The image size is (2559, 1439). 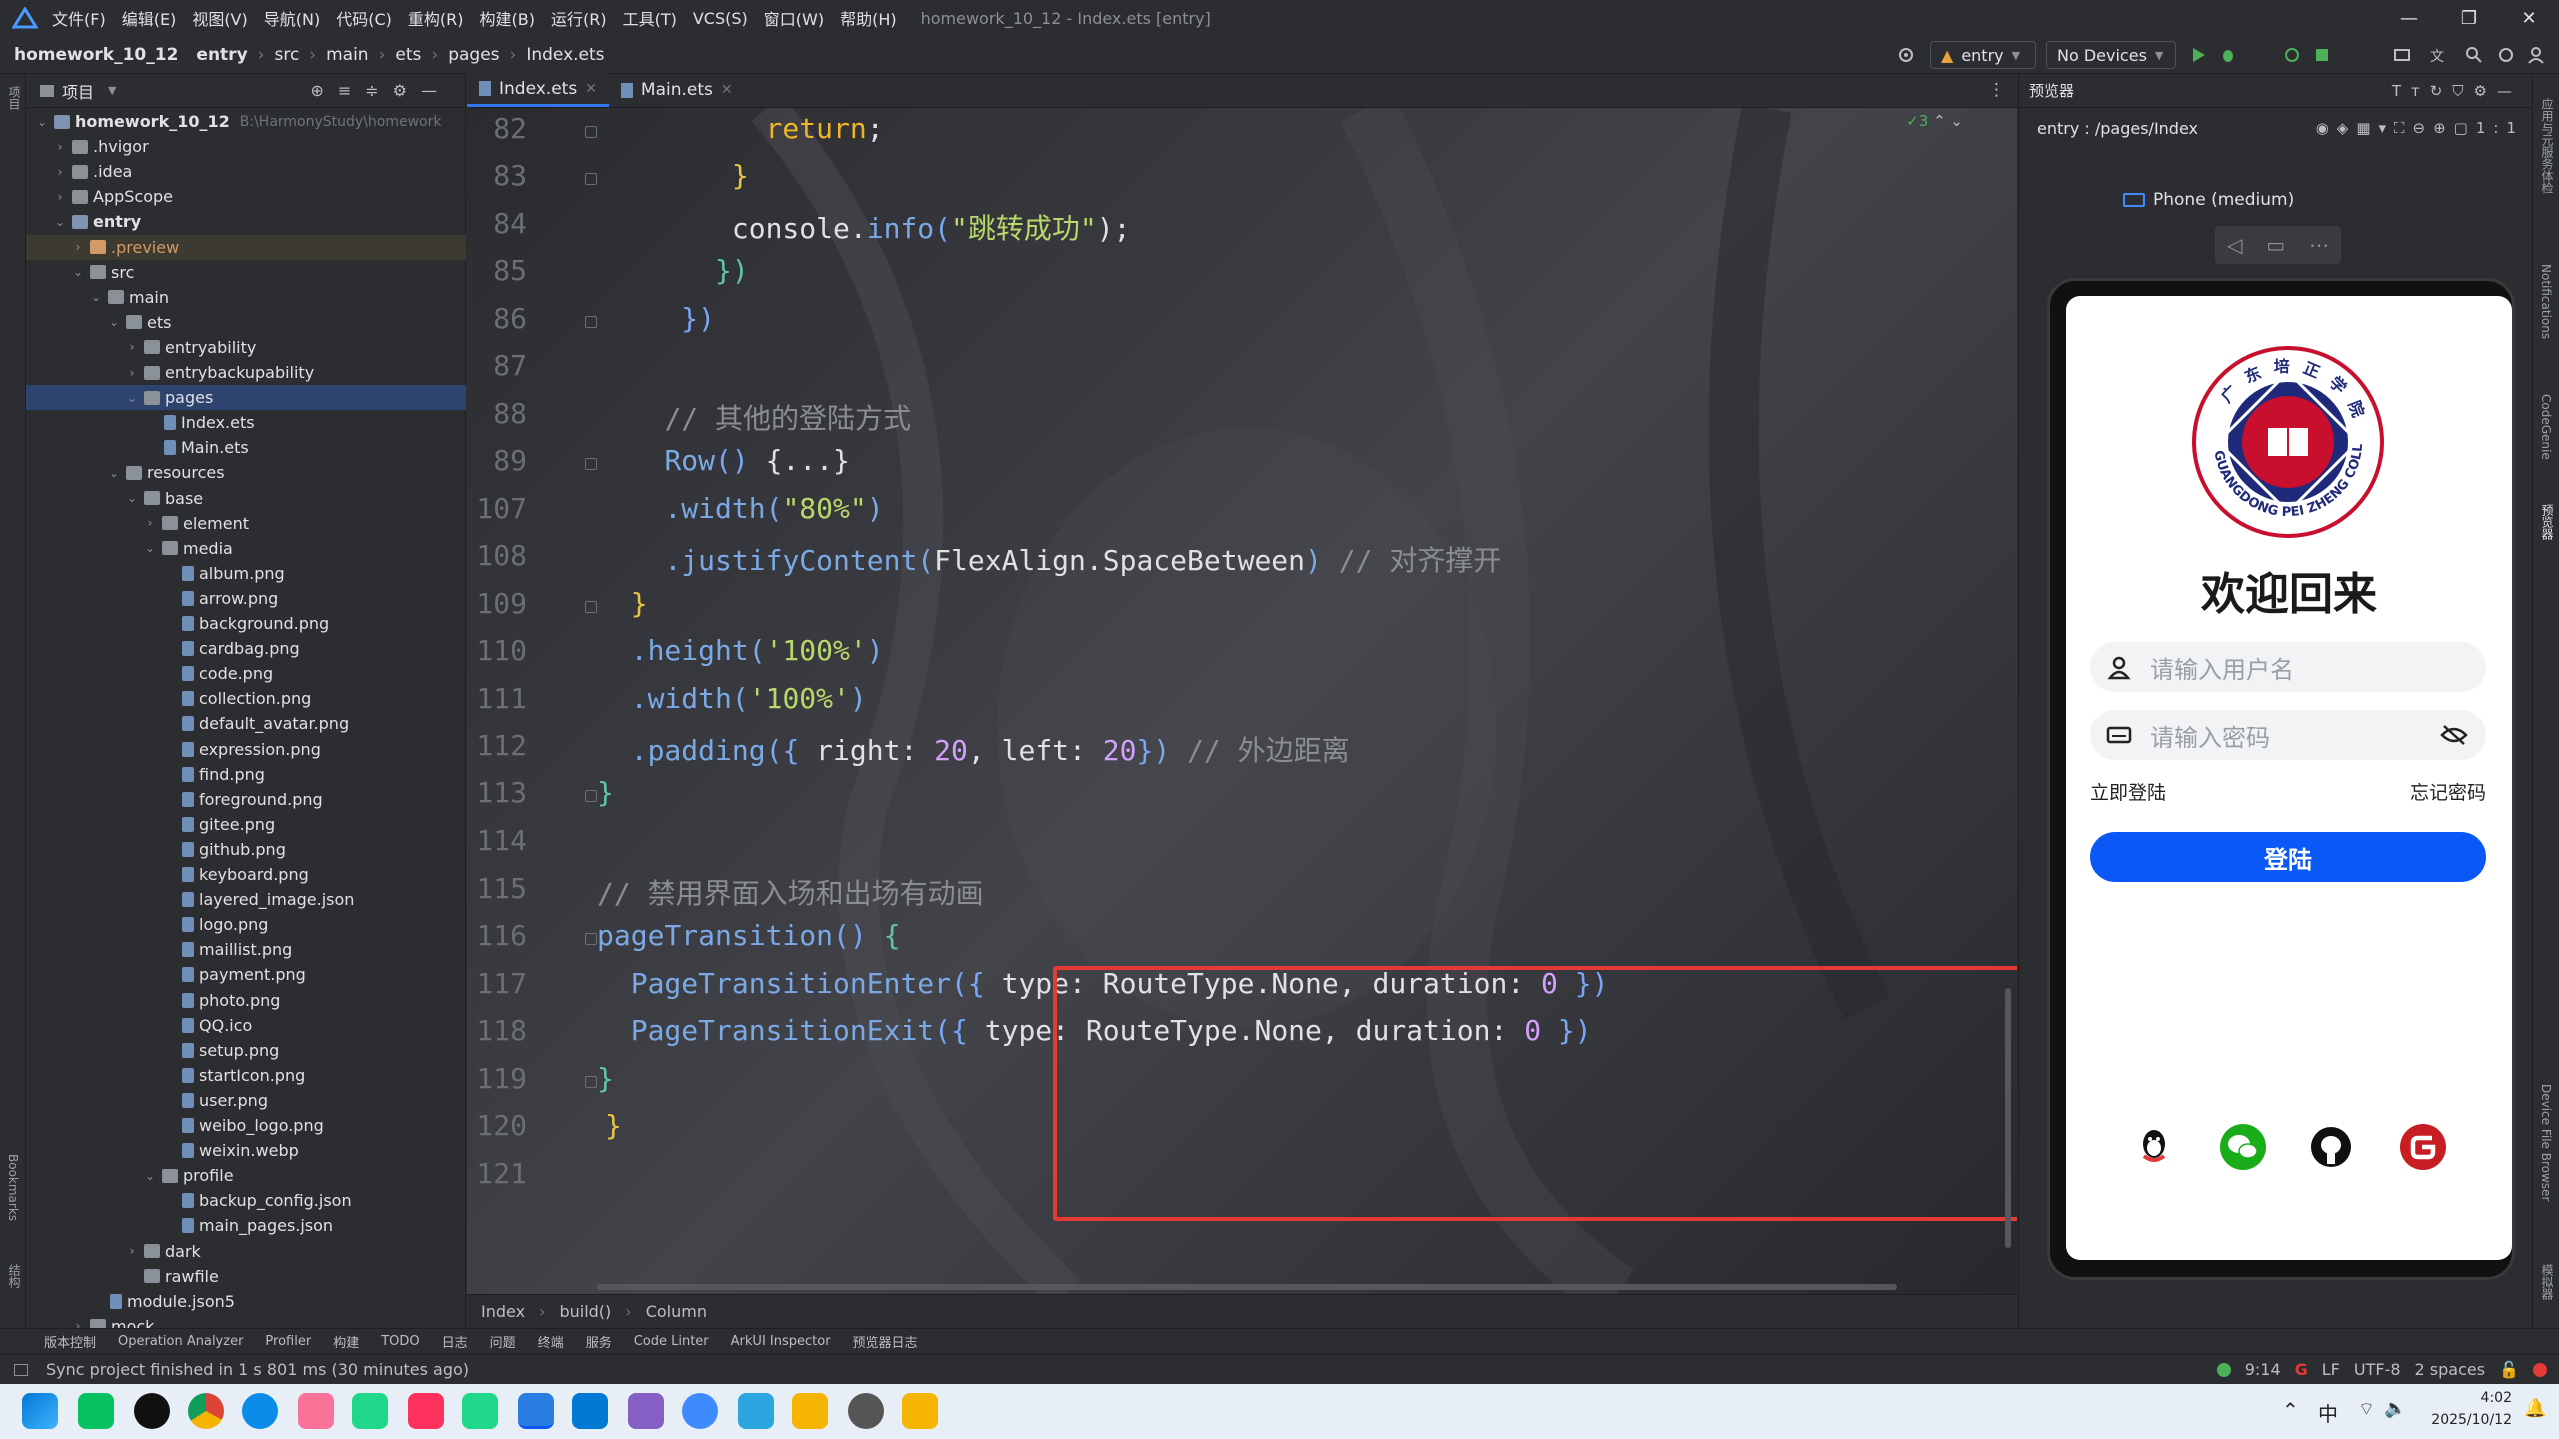 I want to click on profile-icon, so click(x=2322, y=55).